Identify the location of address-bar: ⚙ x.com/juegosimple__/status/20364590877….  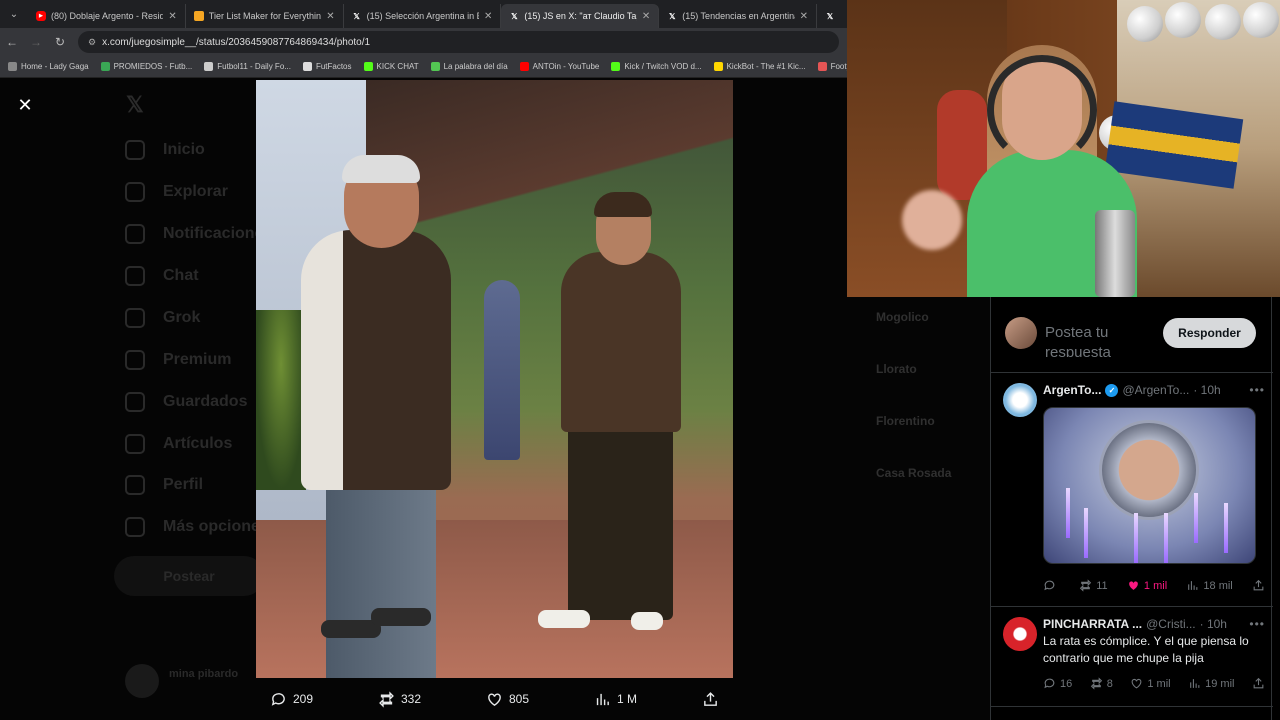
(458, 42).